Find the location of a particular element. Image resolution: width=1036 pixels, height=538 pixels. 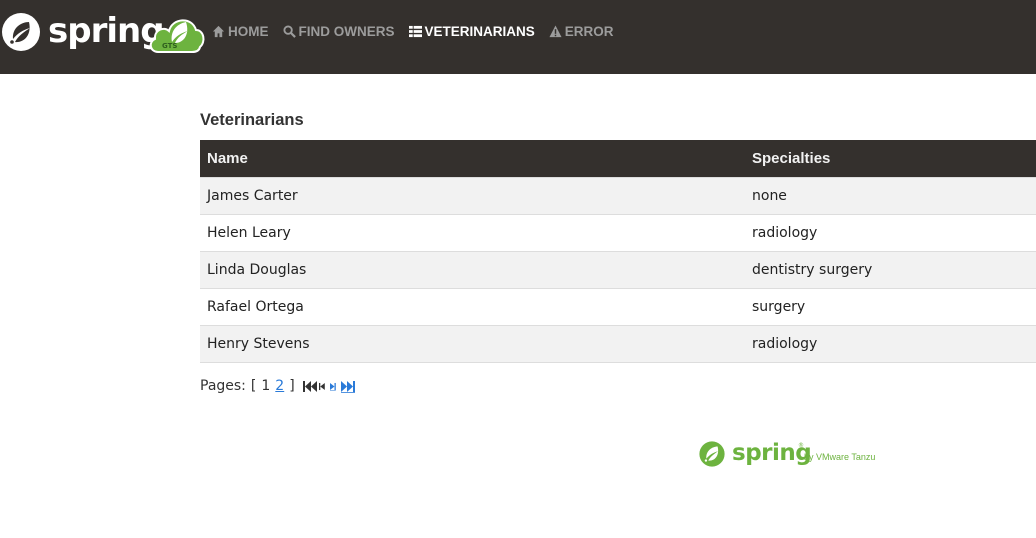

previous-page-icon is located at coordinates (321, 386).